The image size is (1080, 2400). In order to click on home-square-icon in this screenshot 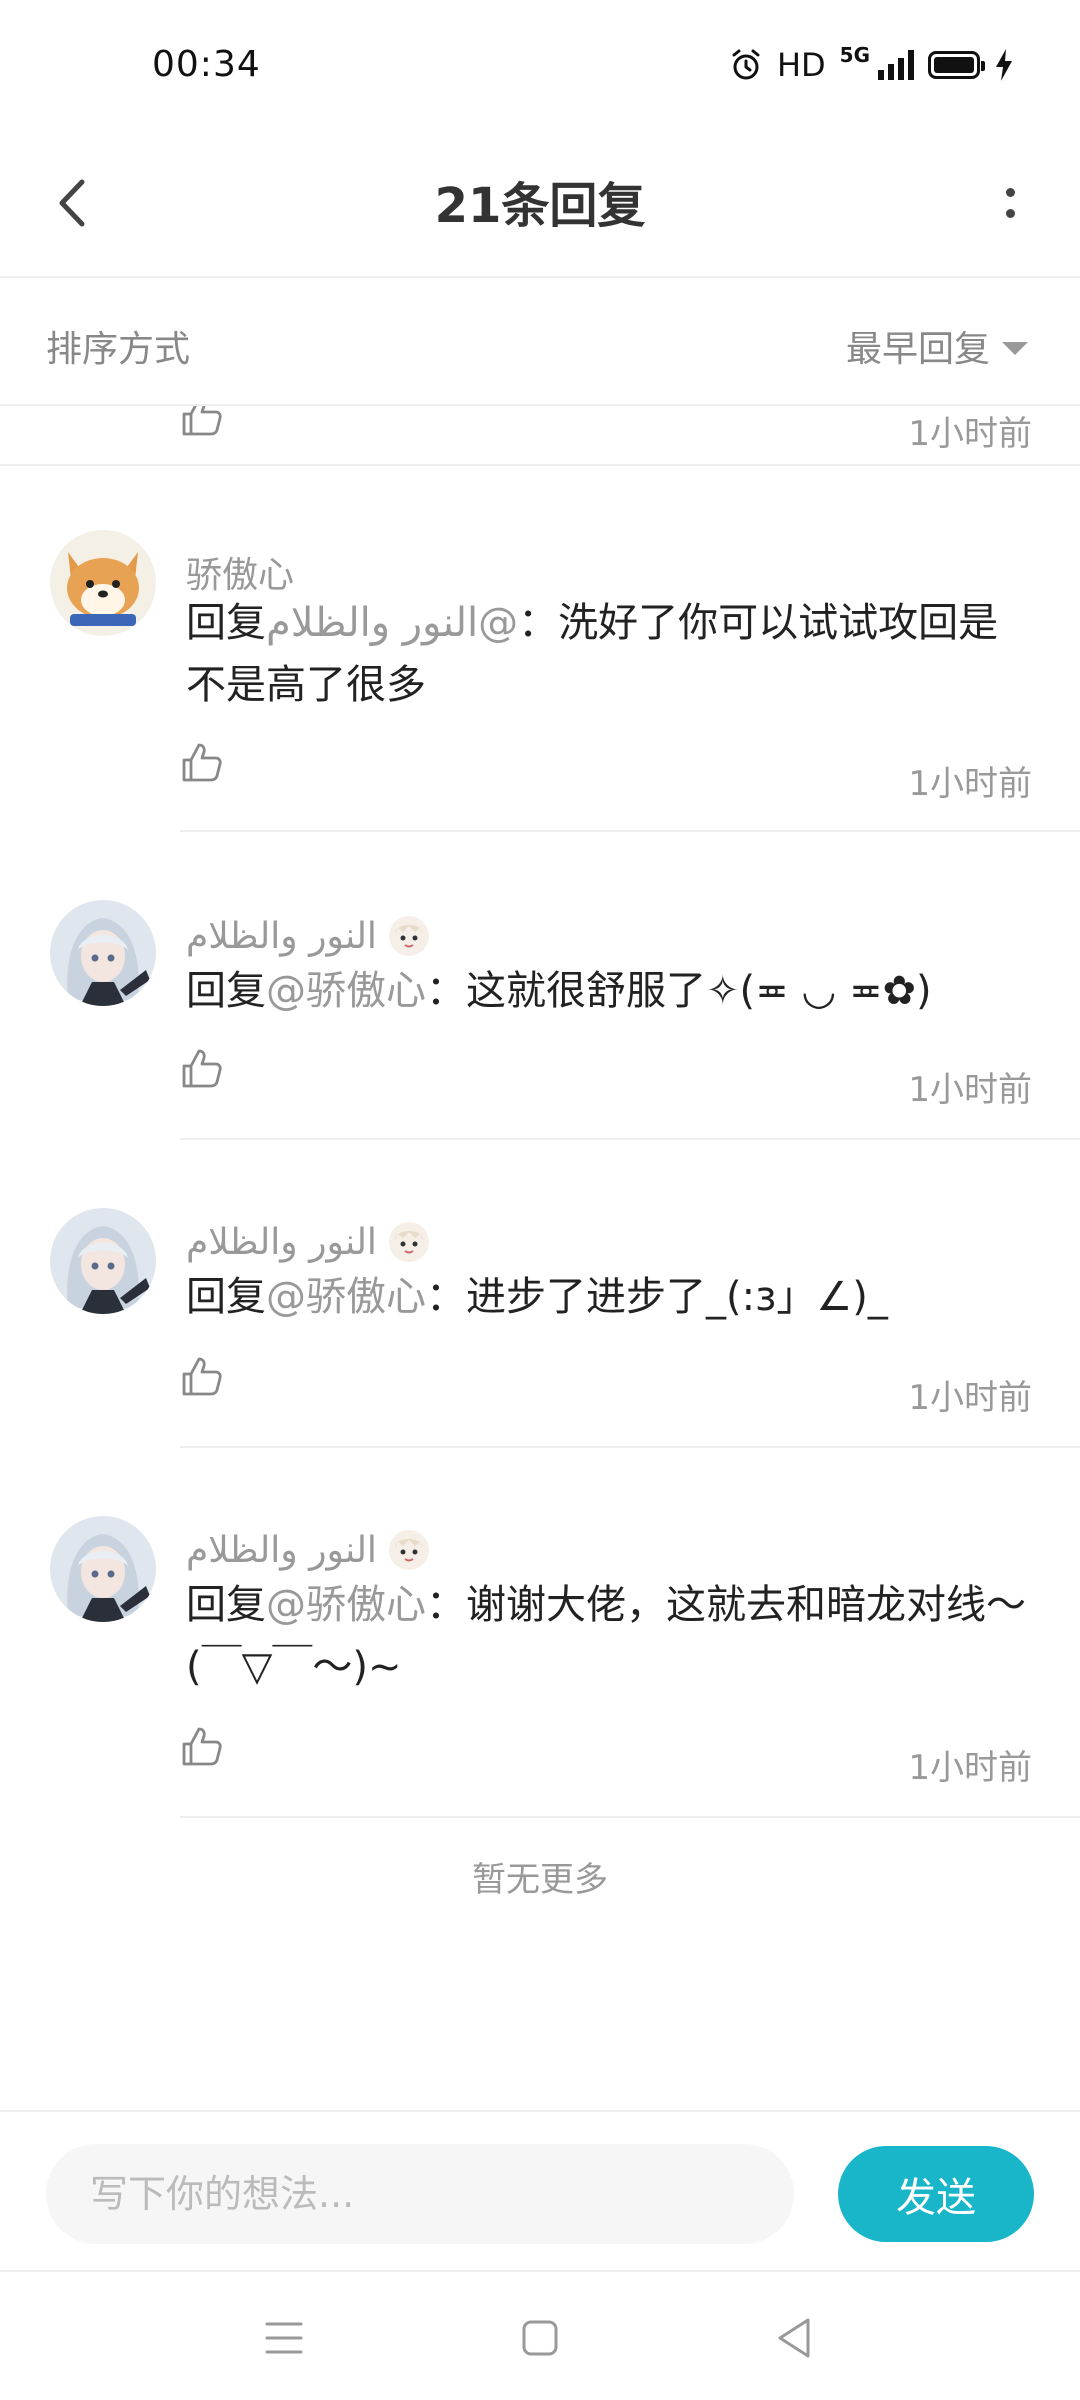, I will do `click(540, 2338)`.